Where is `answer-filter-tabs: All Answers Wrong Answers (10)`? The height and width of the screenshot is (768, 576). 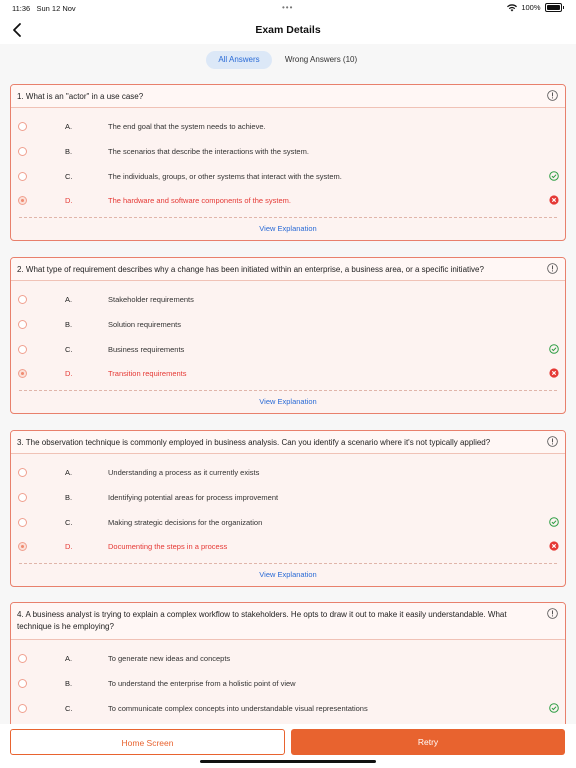
answer-filter-tabs: All Answers Wrong Answers (10) is located at coordinates (288, 60).